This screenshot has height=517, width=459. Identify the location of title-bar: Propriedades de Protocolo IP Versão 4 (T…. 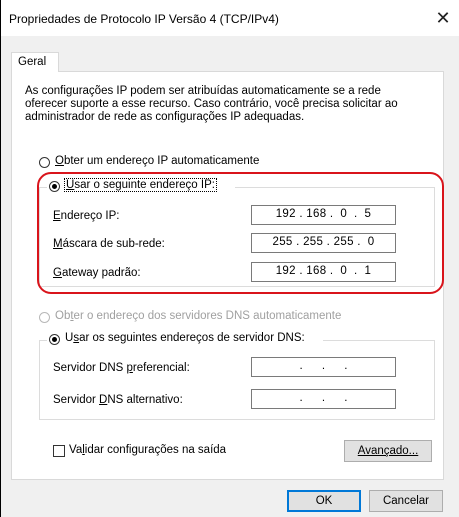
(230, 18).